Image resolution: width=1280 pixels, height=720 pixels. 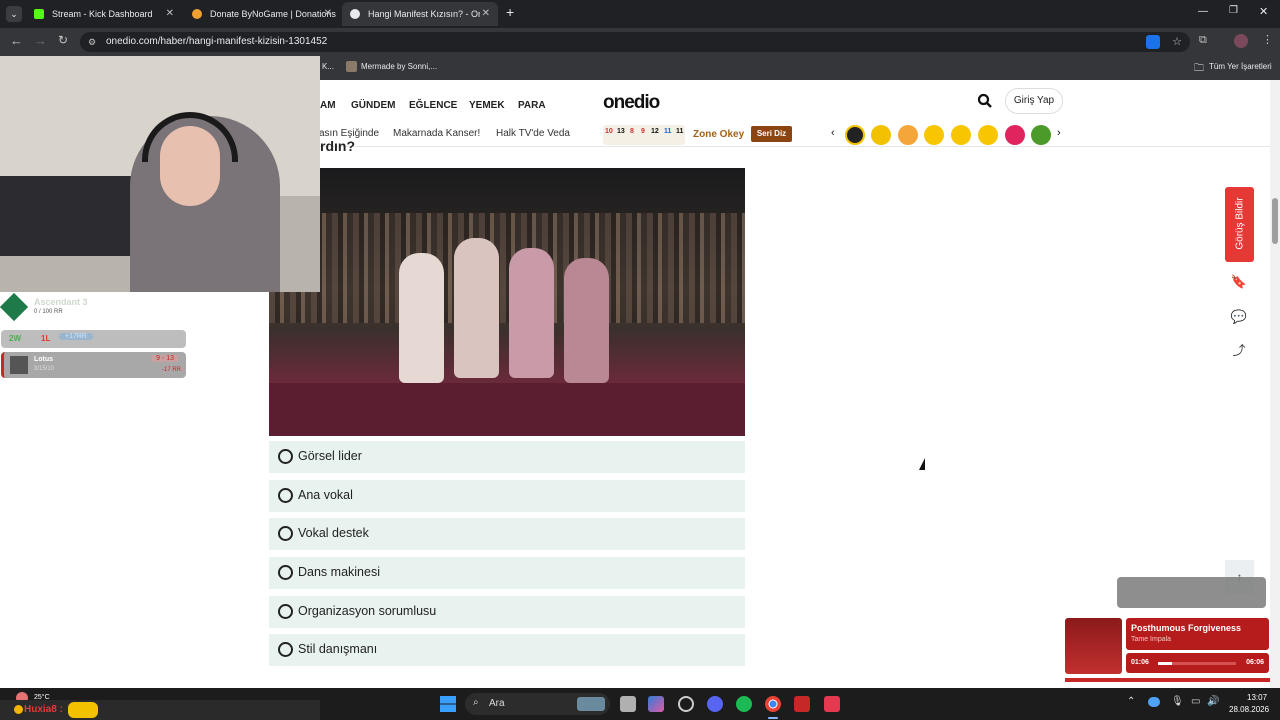 I want to click on chrome-icon, so click(x=773, y=704).